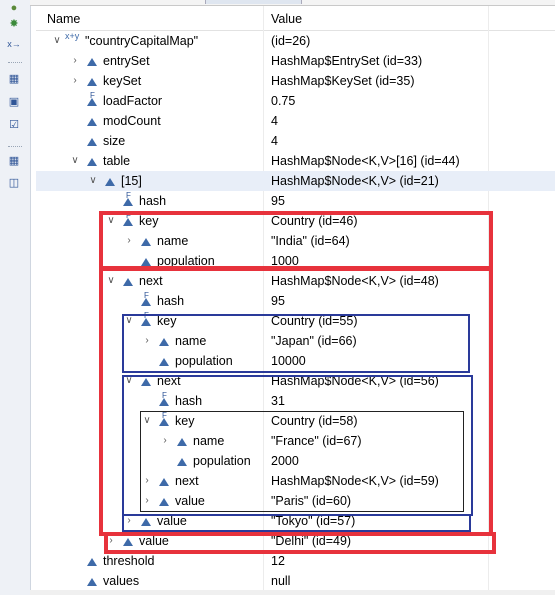 This screenshot has width=555, height=595. I want to click on layout-icon: ◫, so click(14, 183).